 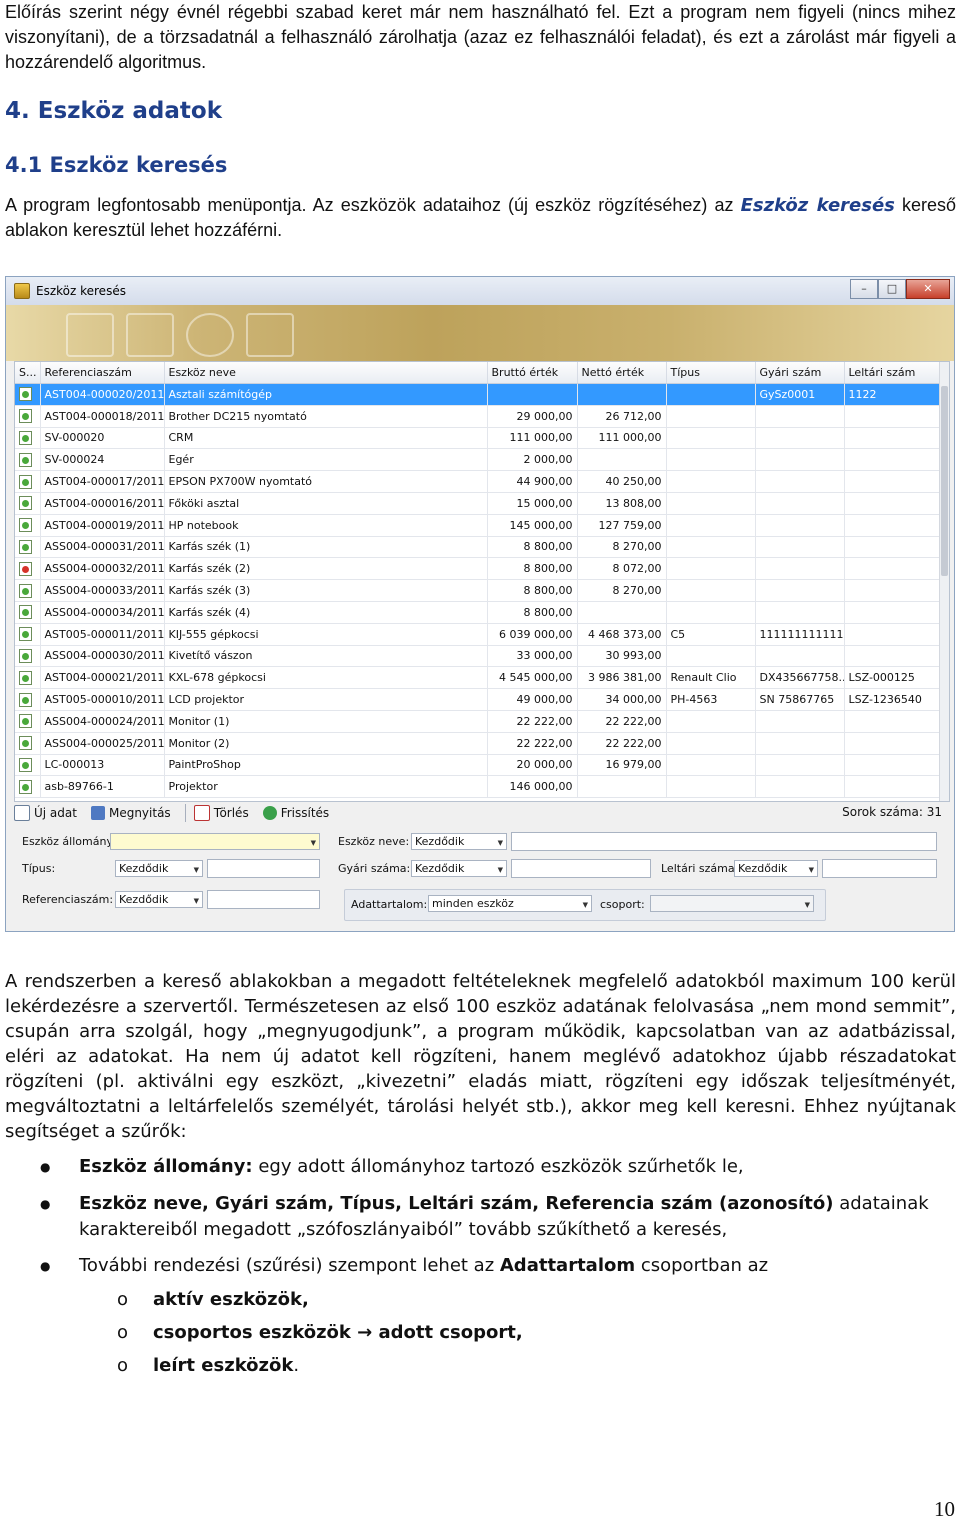 I want to click on reference-input, so click(x=263, y=899).